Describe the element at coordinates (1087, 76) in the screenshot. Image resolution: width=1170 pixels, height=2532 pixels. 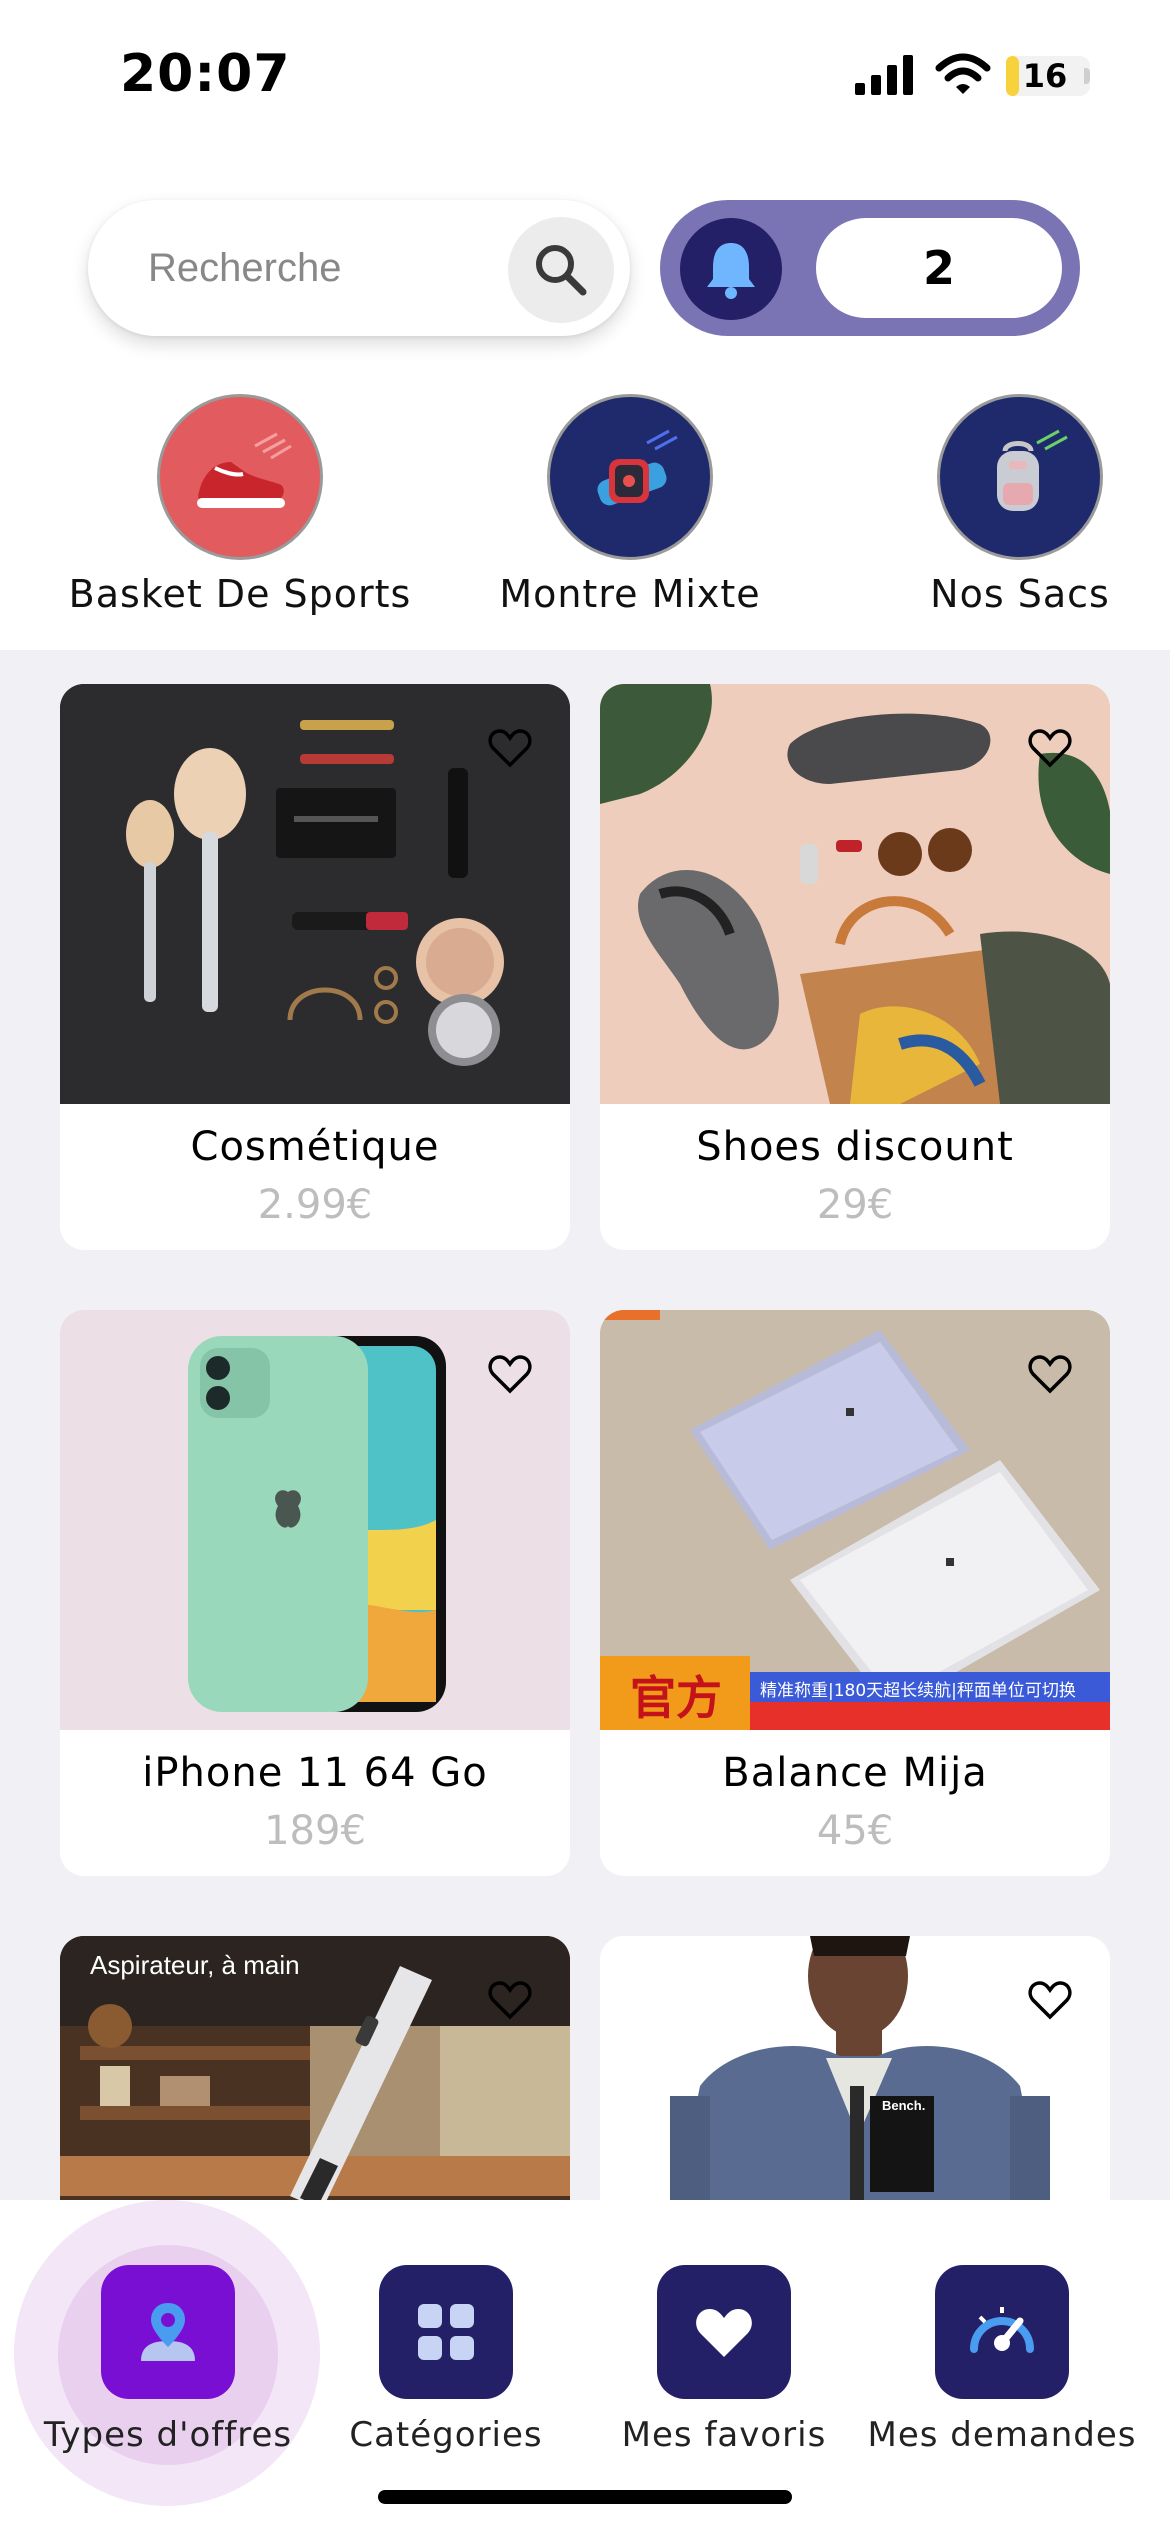
I see `battery-cap` at that location.